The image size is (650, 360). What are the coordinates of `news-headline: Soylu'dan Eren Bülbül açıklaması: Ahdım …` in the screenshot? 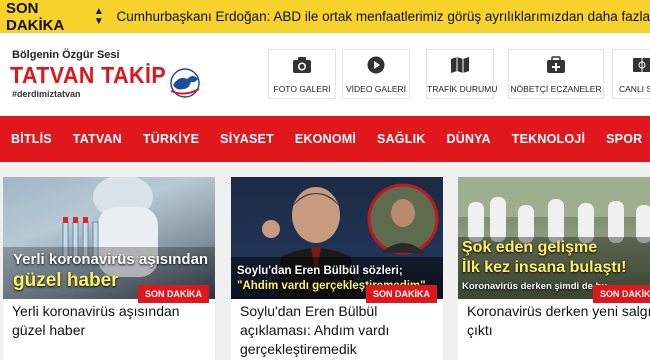 It's located at (340, 330).